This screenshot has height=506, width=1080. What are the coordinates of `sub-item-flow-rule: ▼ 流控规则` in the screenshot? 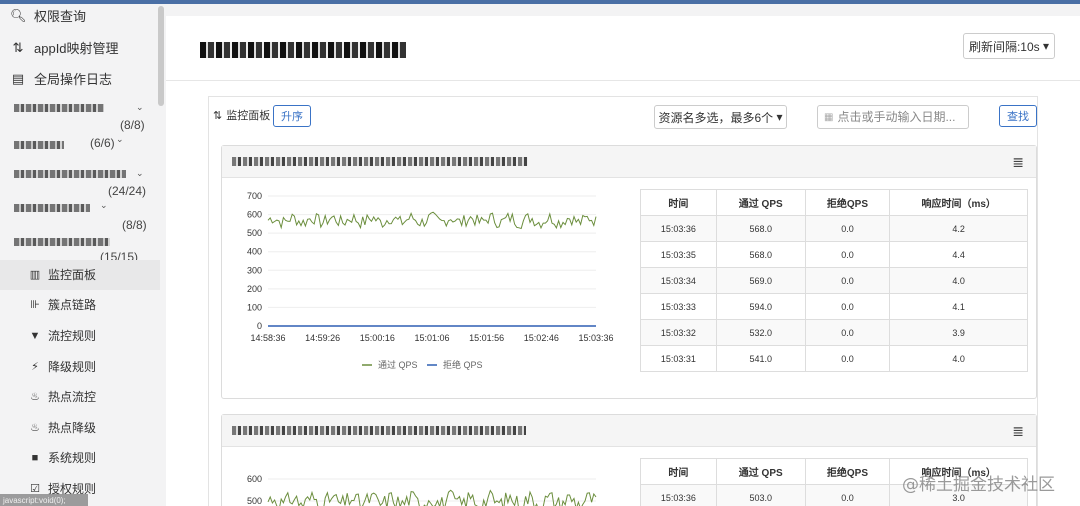 It's located at (62, 335).